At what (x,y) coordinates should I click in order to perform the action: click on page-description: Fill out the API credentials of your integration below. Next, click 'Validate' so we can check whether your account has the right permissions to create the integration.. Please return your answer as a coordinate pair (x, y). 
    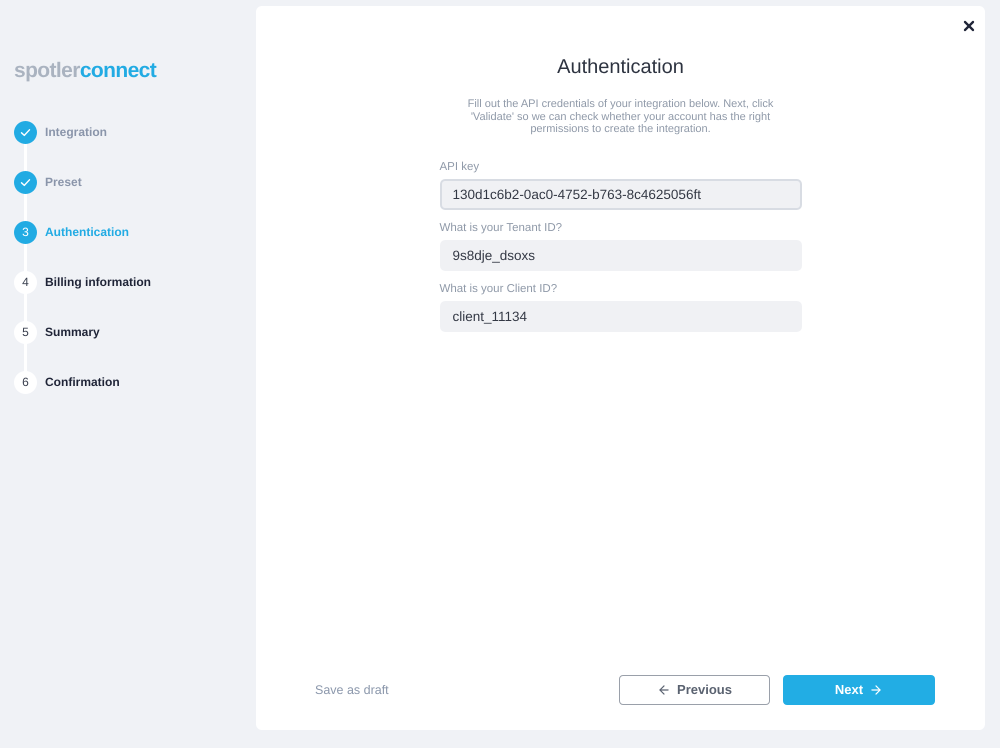
    Looking at the image, I should click on (620, 117).